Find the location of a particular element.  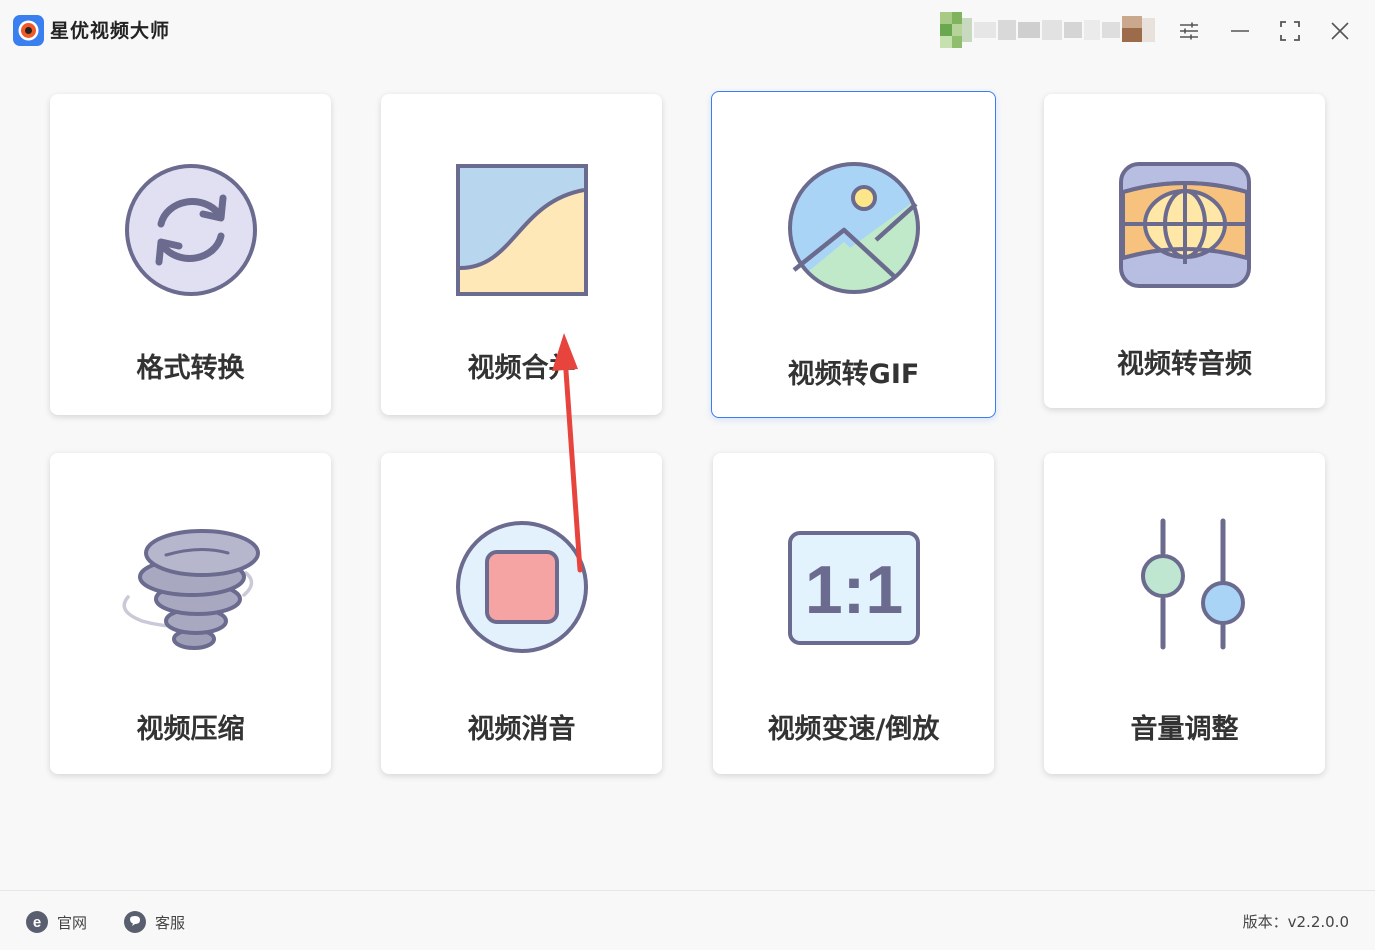

minimize-icon is located at coordinates (1240, 31).